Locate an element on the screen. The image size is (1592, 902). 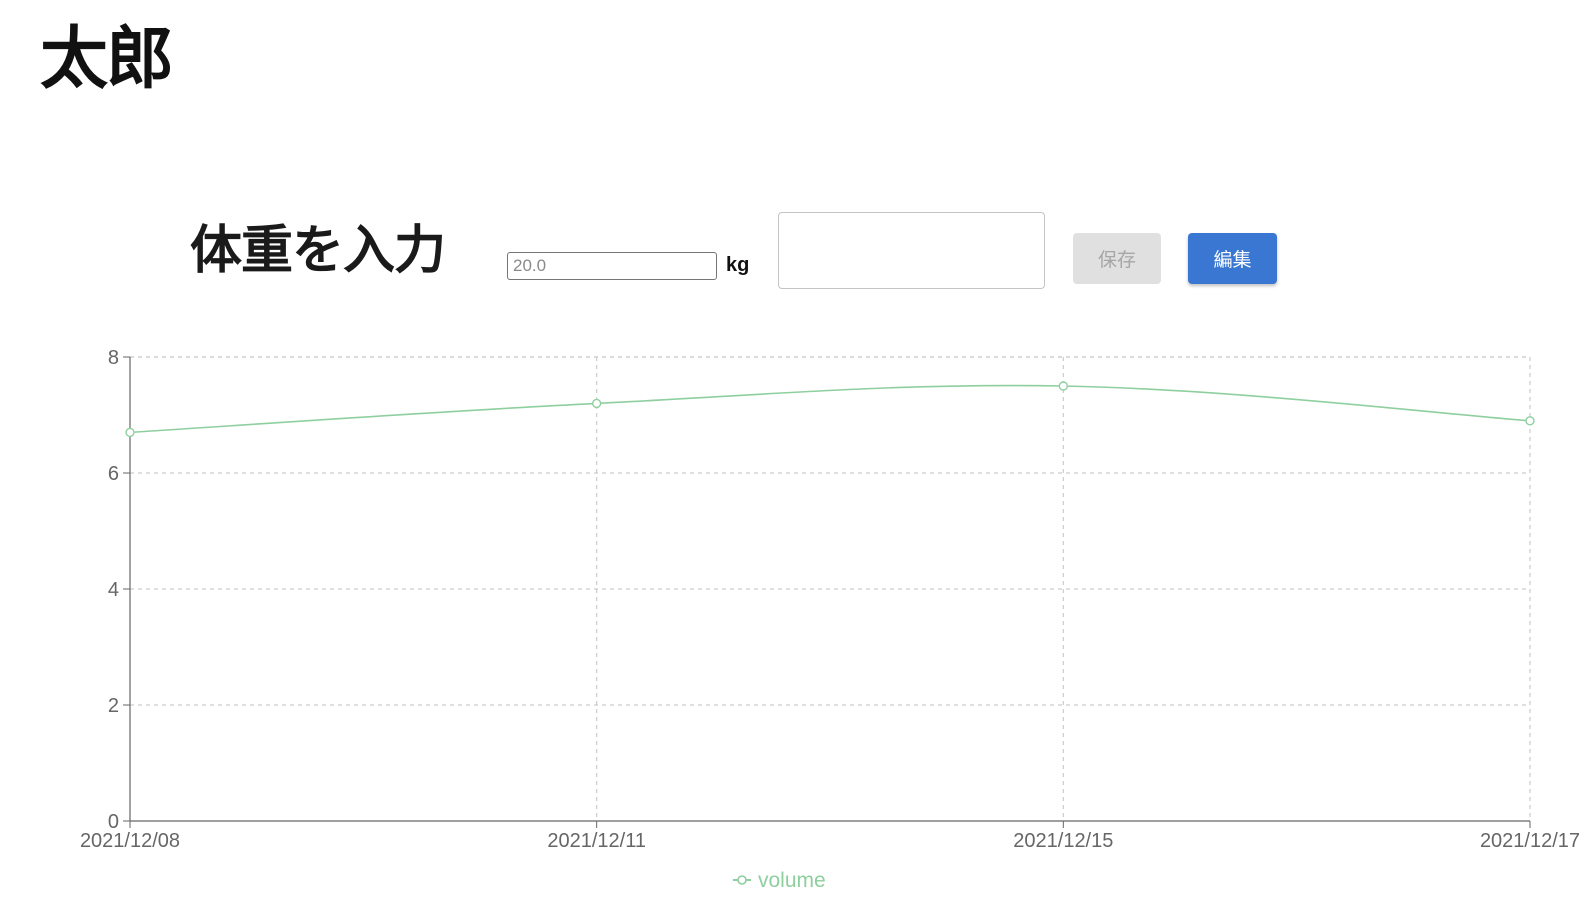
weight-entry-form: 体重を入力 kg 保存 編集 is located at coordinates (796, 250).